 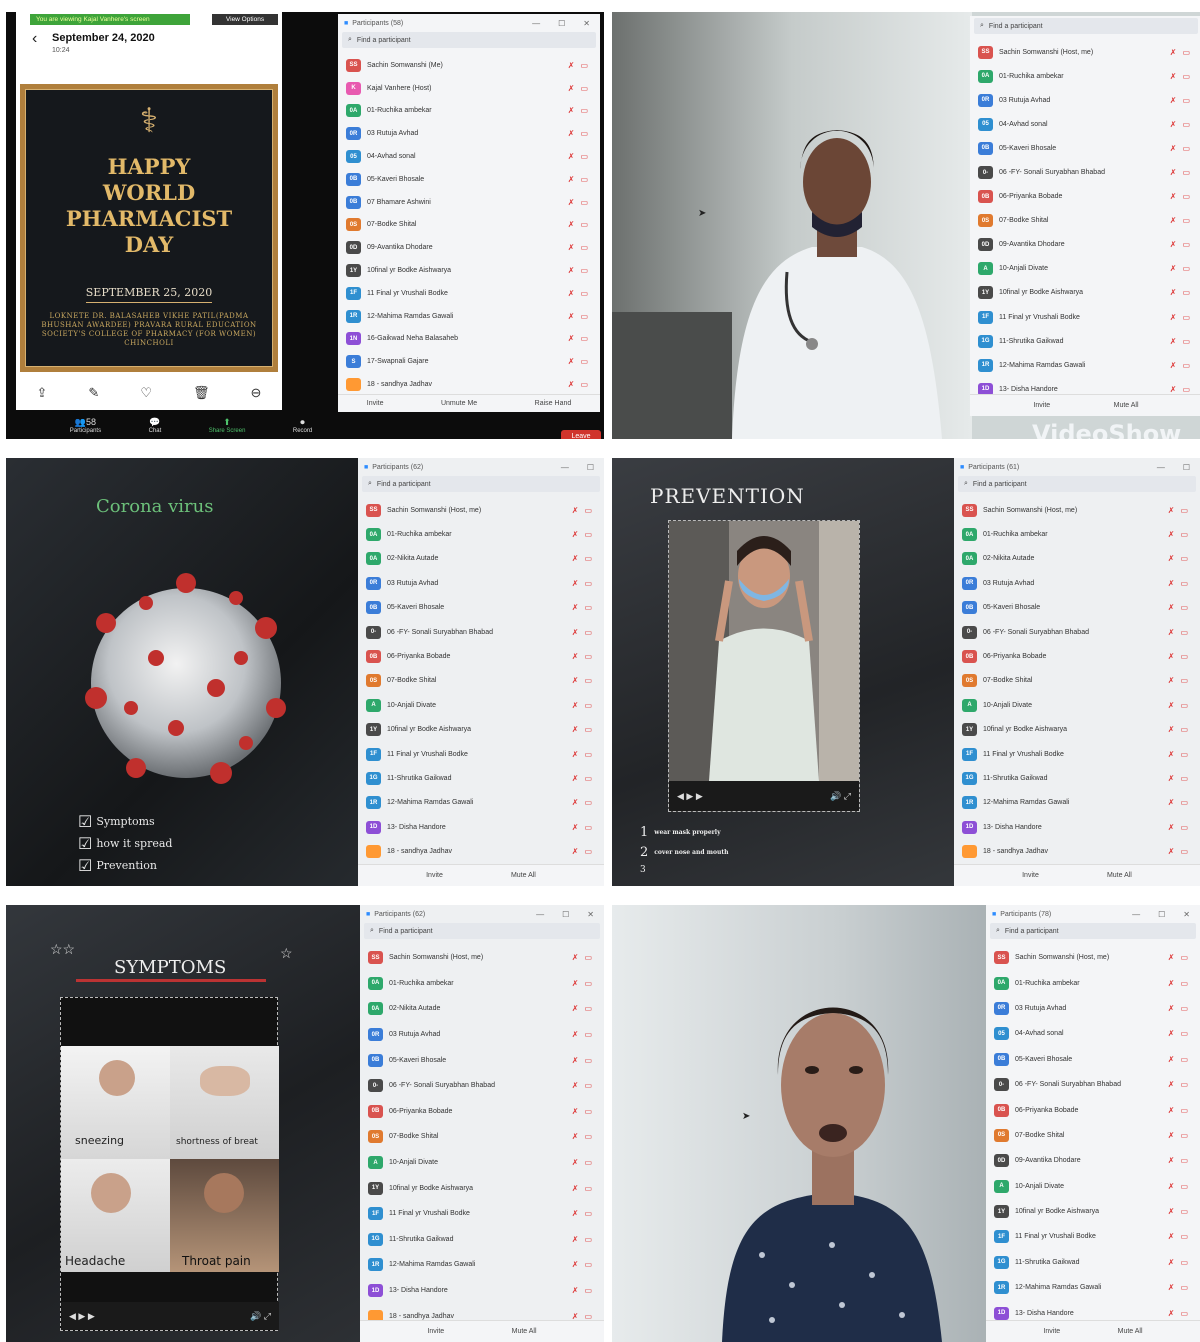 What do you see at coordinates (481, 851) in the screenshot?
I see `participant-row: 18 - sandhya Jadhav ✗▭` at bounding box center [481, 851].